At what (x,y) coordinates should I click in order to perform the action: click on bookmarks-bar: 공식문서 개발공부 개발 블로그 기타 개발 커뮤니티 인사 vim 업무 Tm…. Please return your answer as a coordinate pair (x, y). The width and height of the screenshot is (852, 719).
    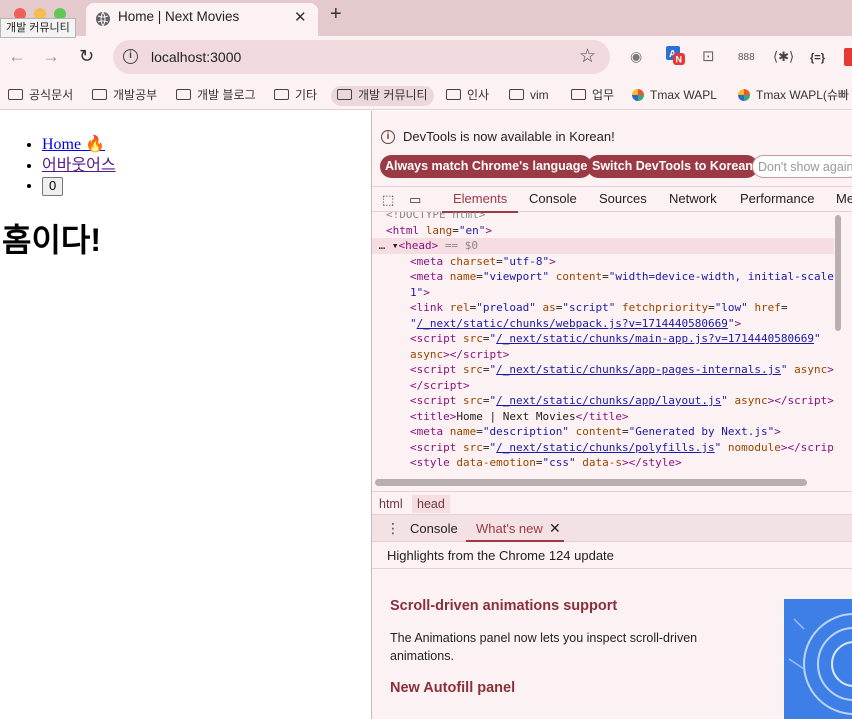
    Looking at the image, I should click on (426, 95).